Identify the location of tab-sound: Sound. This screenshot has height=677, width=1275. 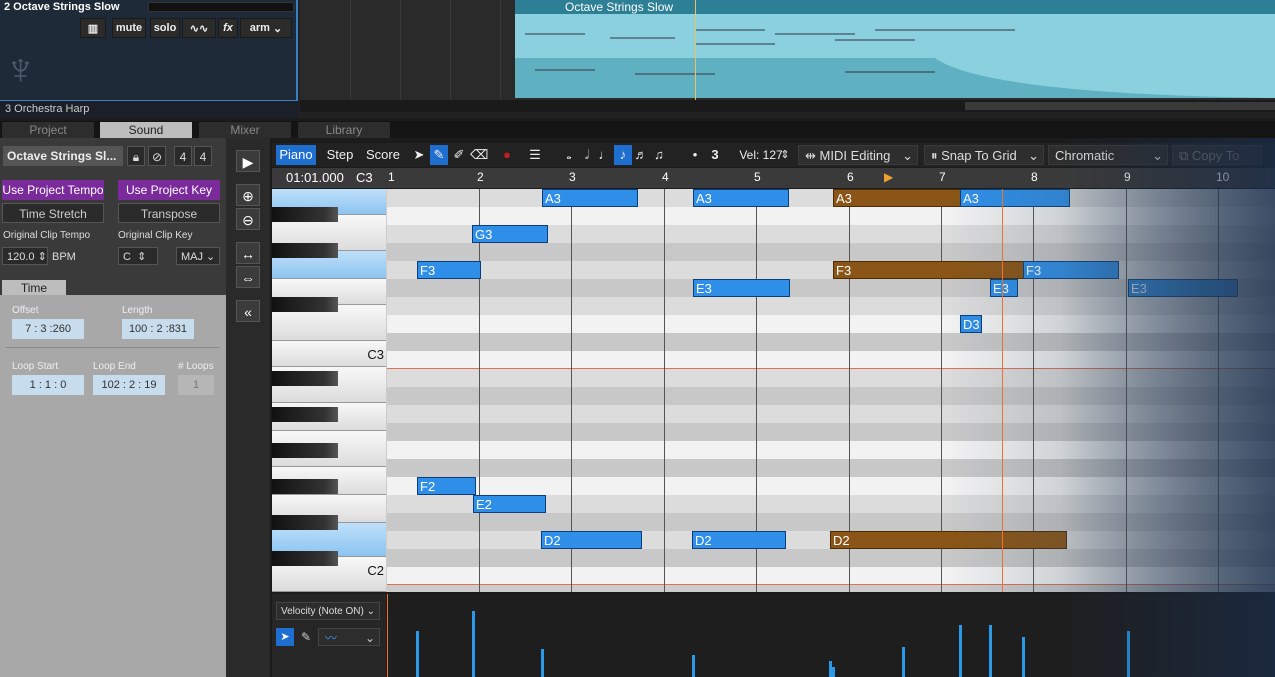
(146, 130).